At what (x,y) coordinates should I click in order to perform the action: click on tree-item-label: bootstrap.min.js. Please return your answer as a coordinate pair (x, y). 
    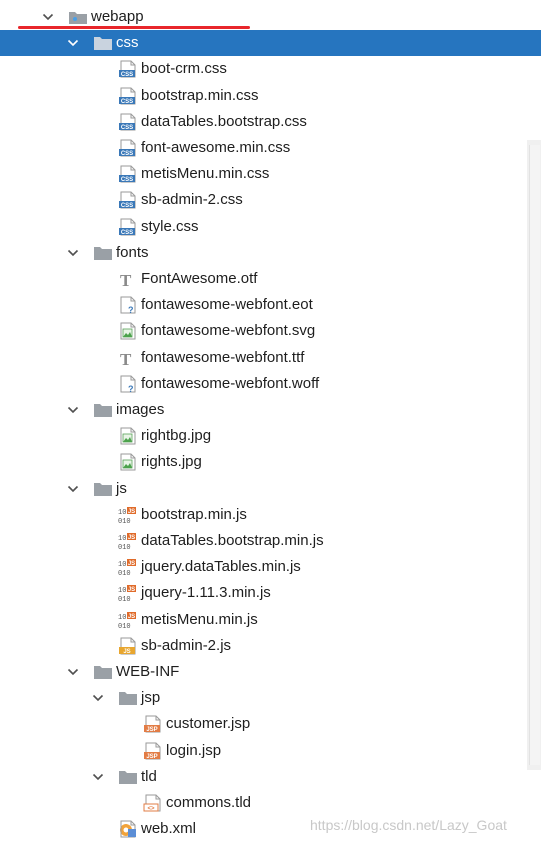
    Looking at the image, I should click on (194, 514).